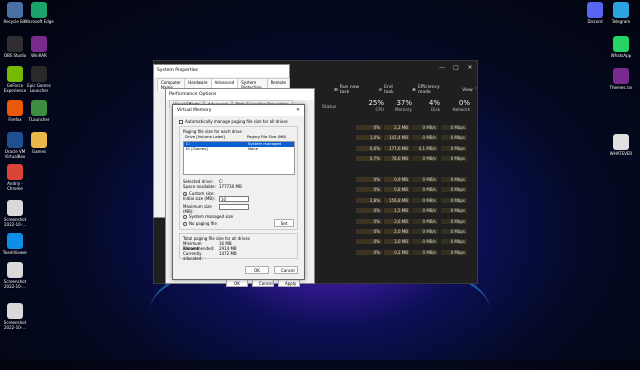  Describe the element at coordinates (458, 105) in the screenshot. I see `network-column-header: 0% Network` at that location.